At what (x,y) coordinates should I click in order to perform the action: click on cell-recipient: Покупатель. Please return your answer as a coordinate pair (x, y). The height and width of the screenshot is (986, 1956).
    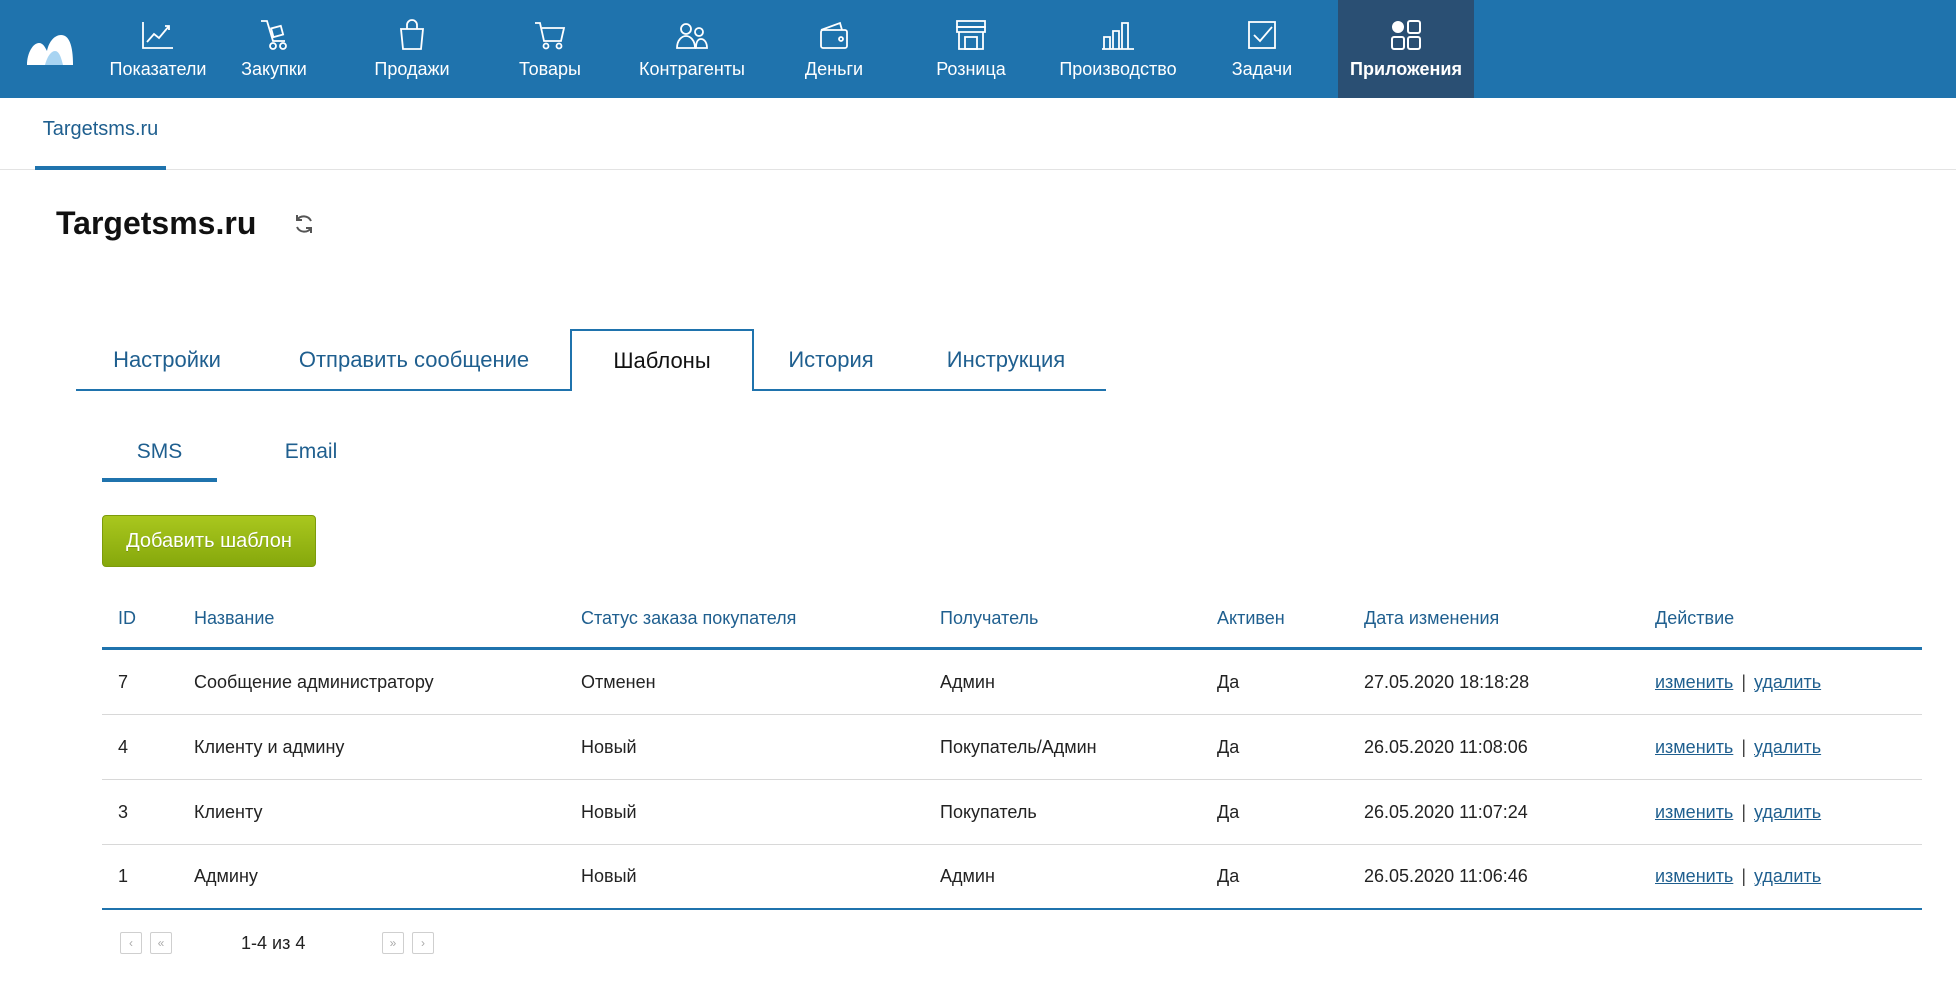
    Looking at the image, I should click on (988, 811).